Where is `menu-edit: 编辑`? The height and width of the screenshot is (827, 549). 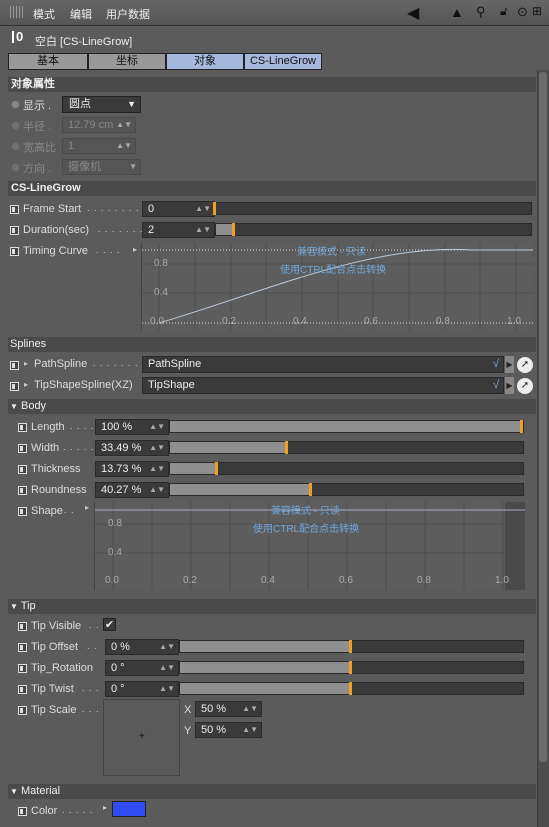 menu-edit: 编辑 is located at coordinates (81, 14).